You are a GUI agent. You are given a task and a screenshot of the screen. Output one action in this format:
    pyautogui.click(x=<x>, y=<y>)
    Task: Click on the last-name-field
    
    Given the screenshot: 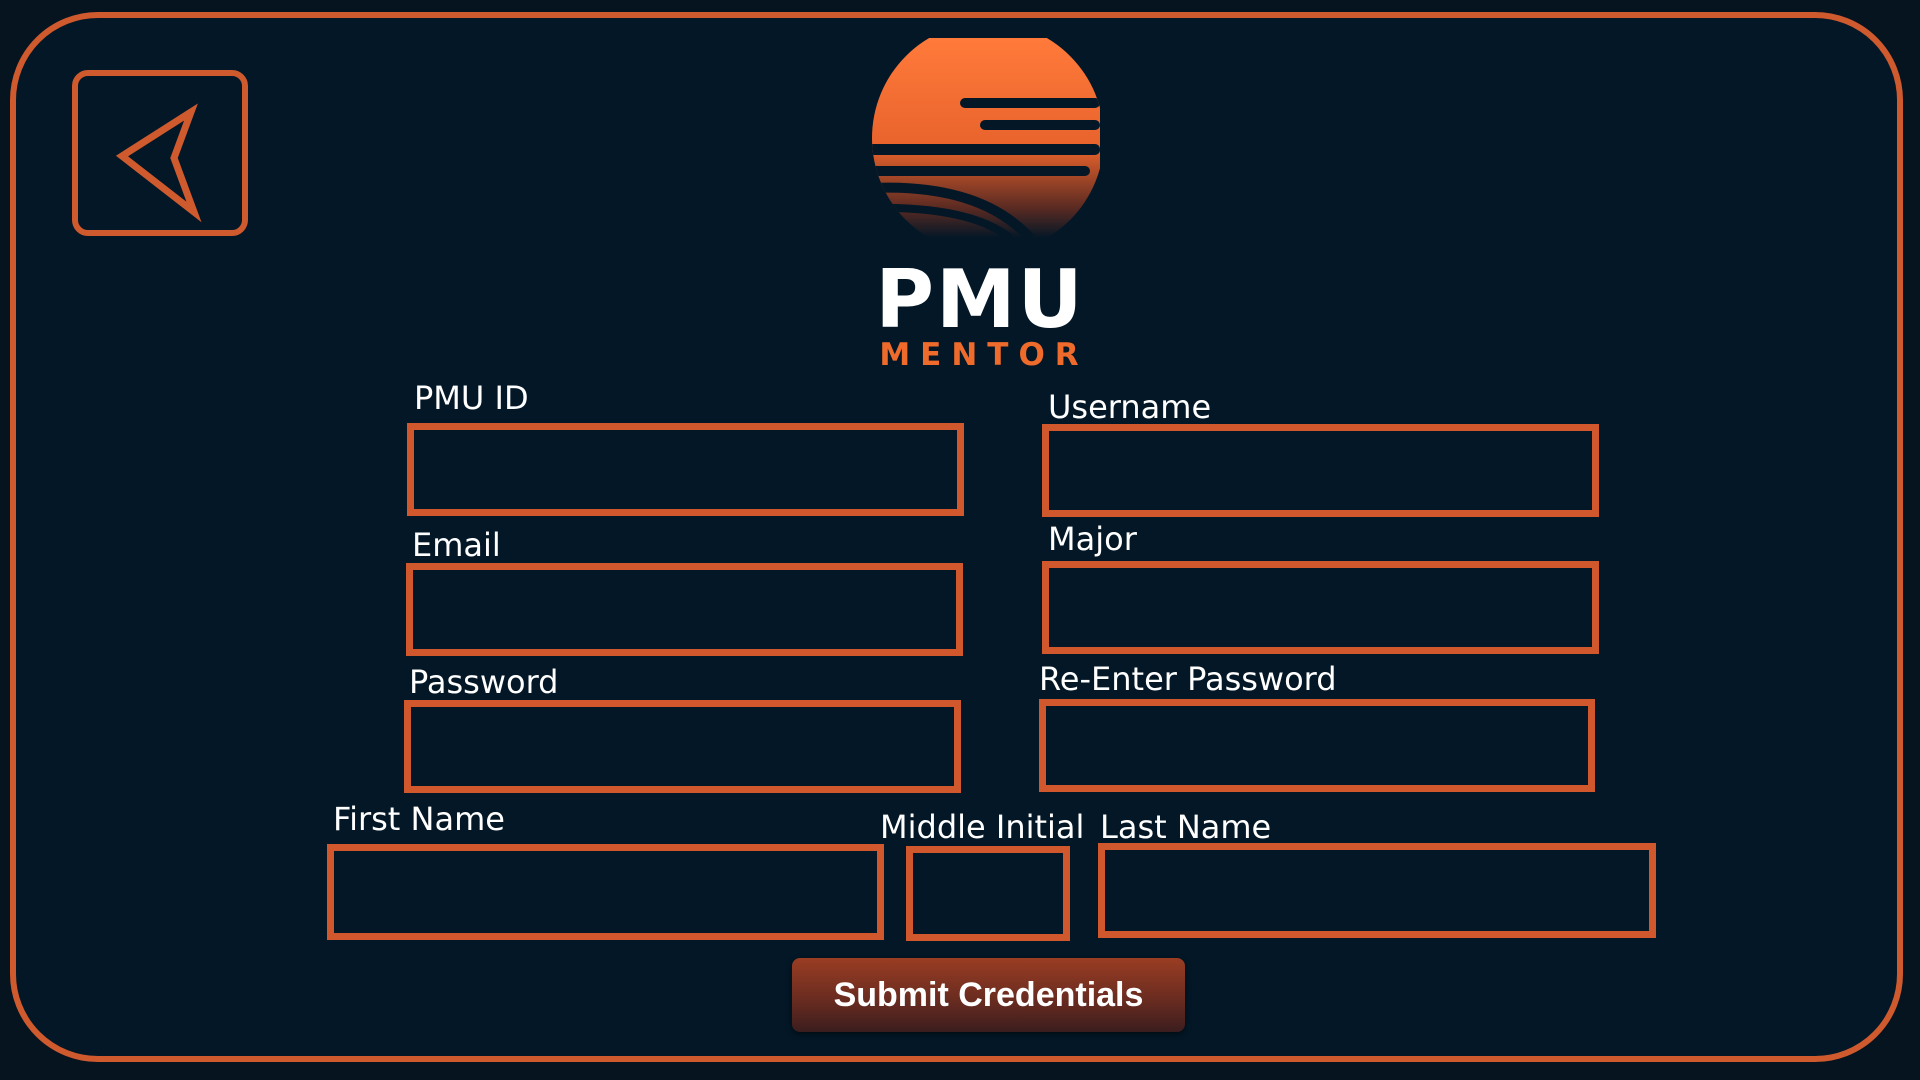 What is the action you would take?
    pyautogui.click(x=1377, y=890)
    